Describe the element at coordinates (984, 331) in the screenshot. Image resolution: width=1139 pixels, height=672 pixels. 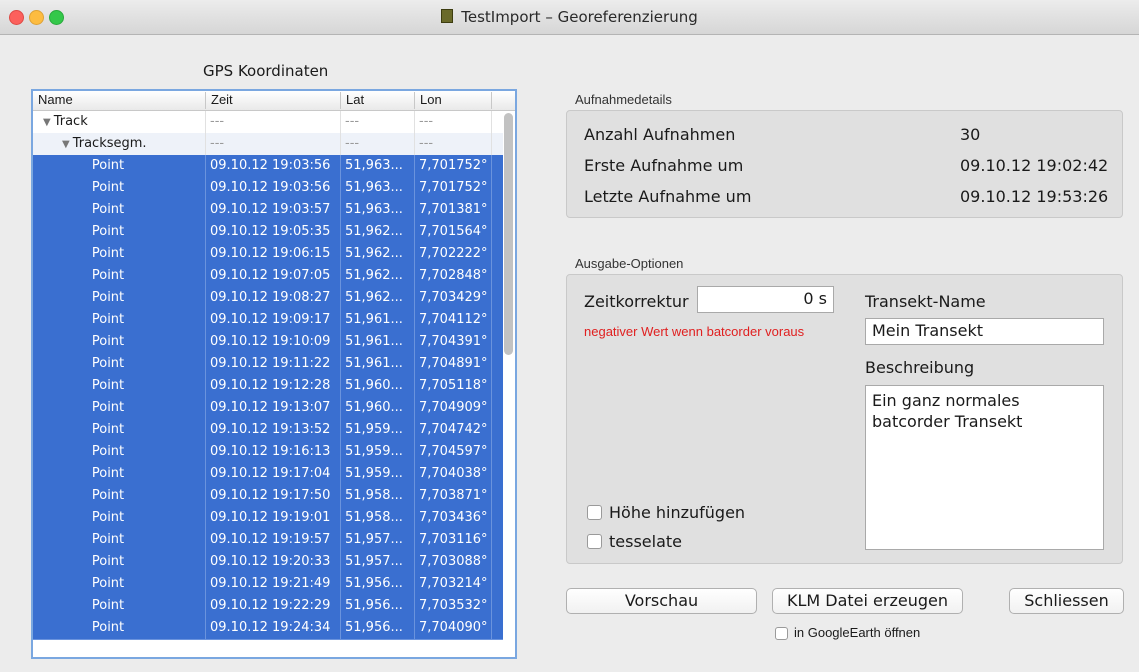
I see `transekt-name-input: Mein Transekt` at that location.